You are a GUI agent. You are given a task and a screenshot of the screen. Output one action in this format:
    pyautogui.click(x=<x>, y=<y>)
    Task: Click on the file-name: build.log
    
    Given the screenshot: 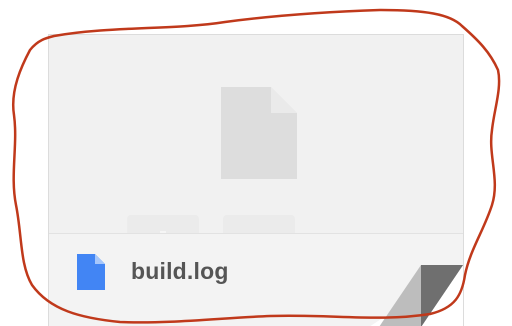 What is the action you would take?
    pyautogui.click(x=180, y=271)
    